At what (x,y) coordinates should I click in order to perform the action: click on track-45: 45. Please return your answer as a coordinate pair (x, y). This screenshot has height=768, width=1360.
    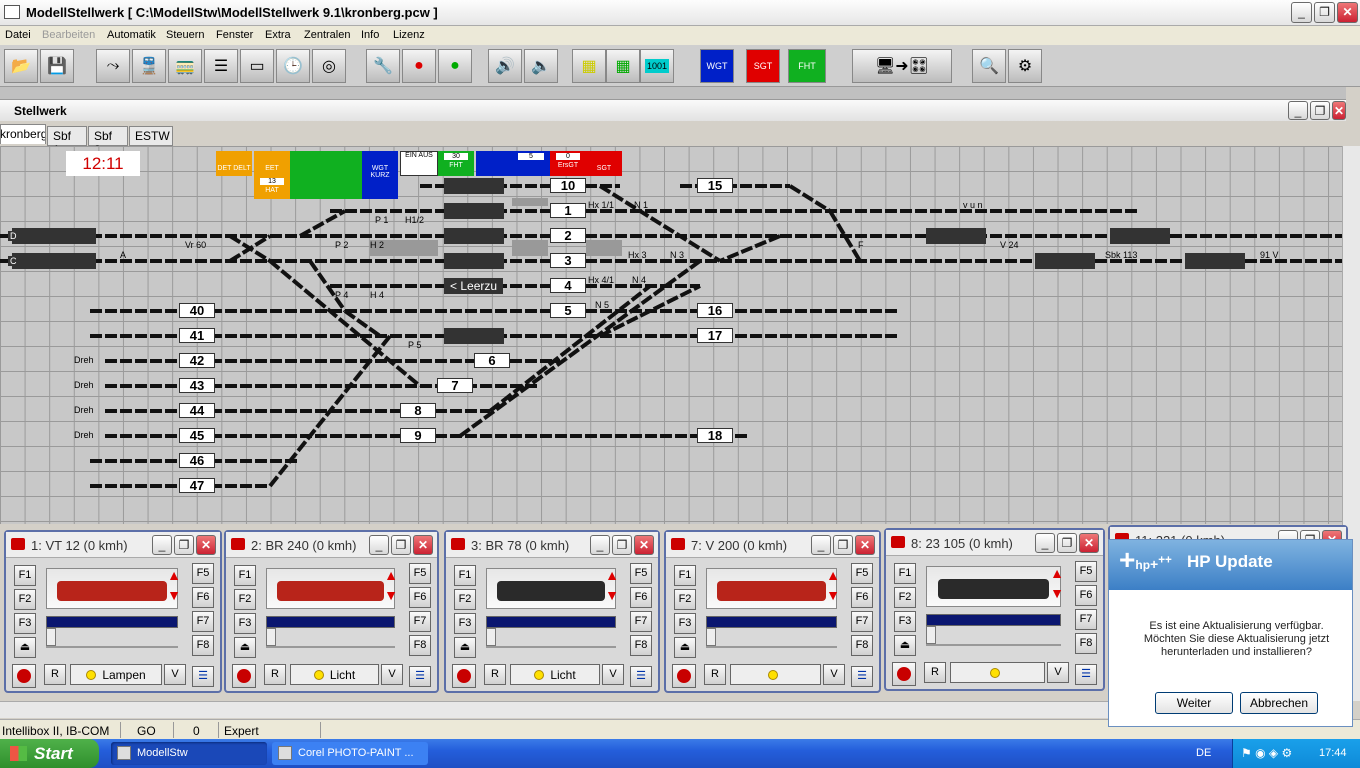
    Looking at the image, I should click on (197, 435).